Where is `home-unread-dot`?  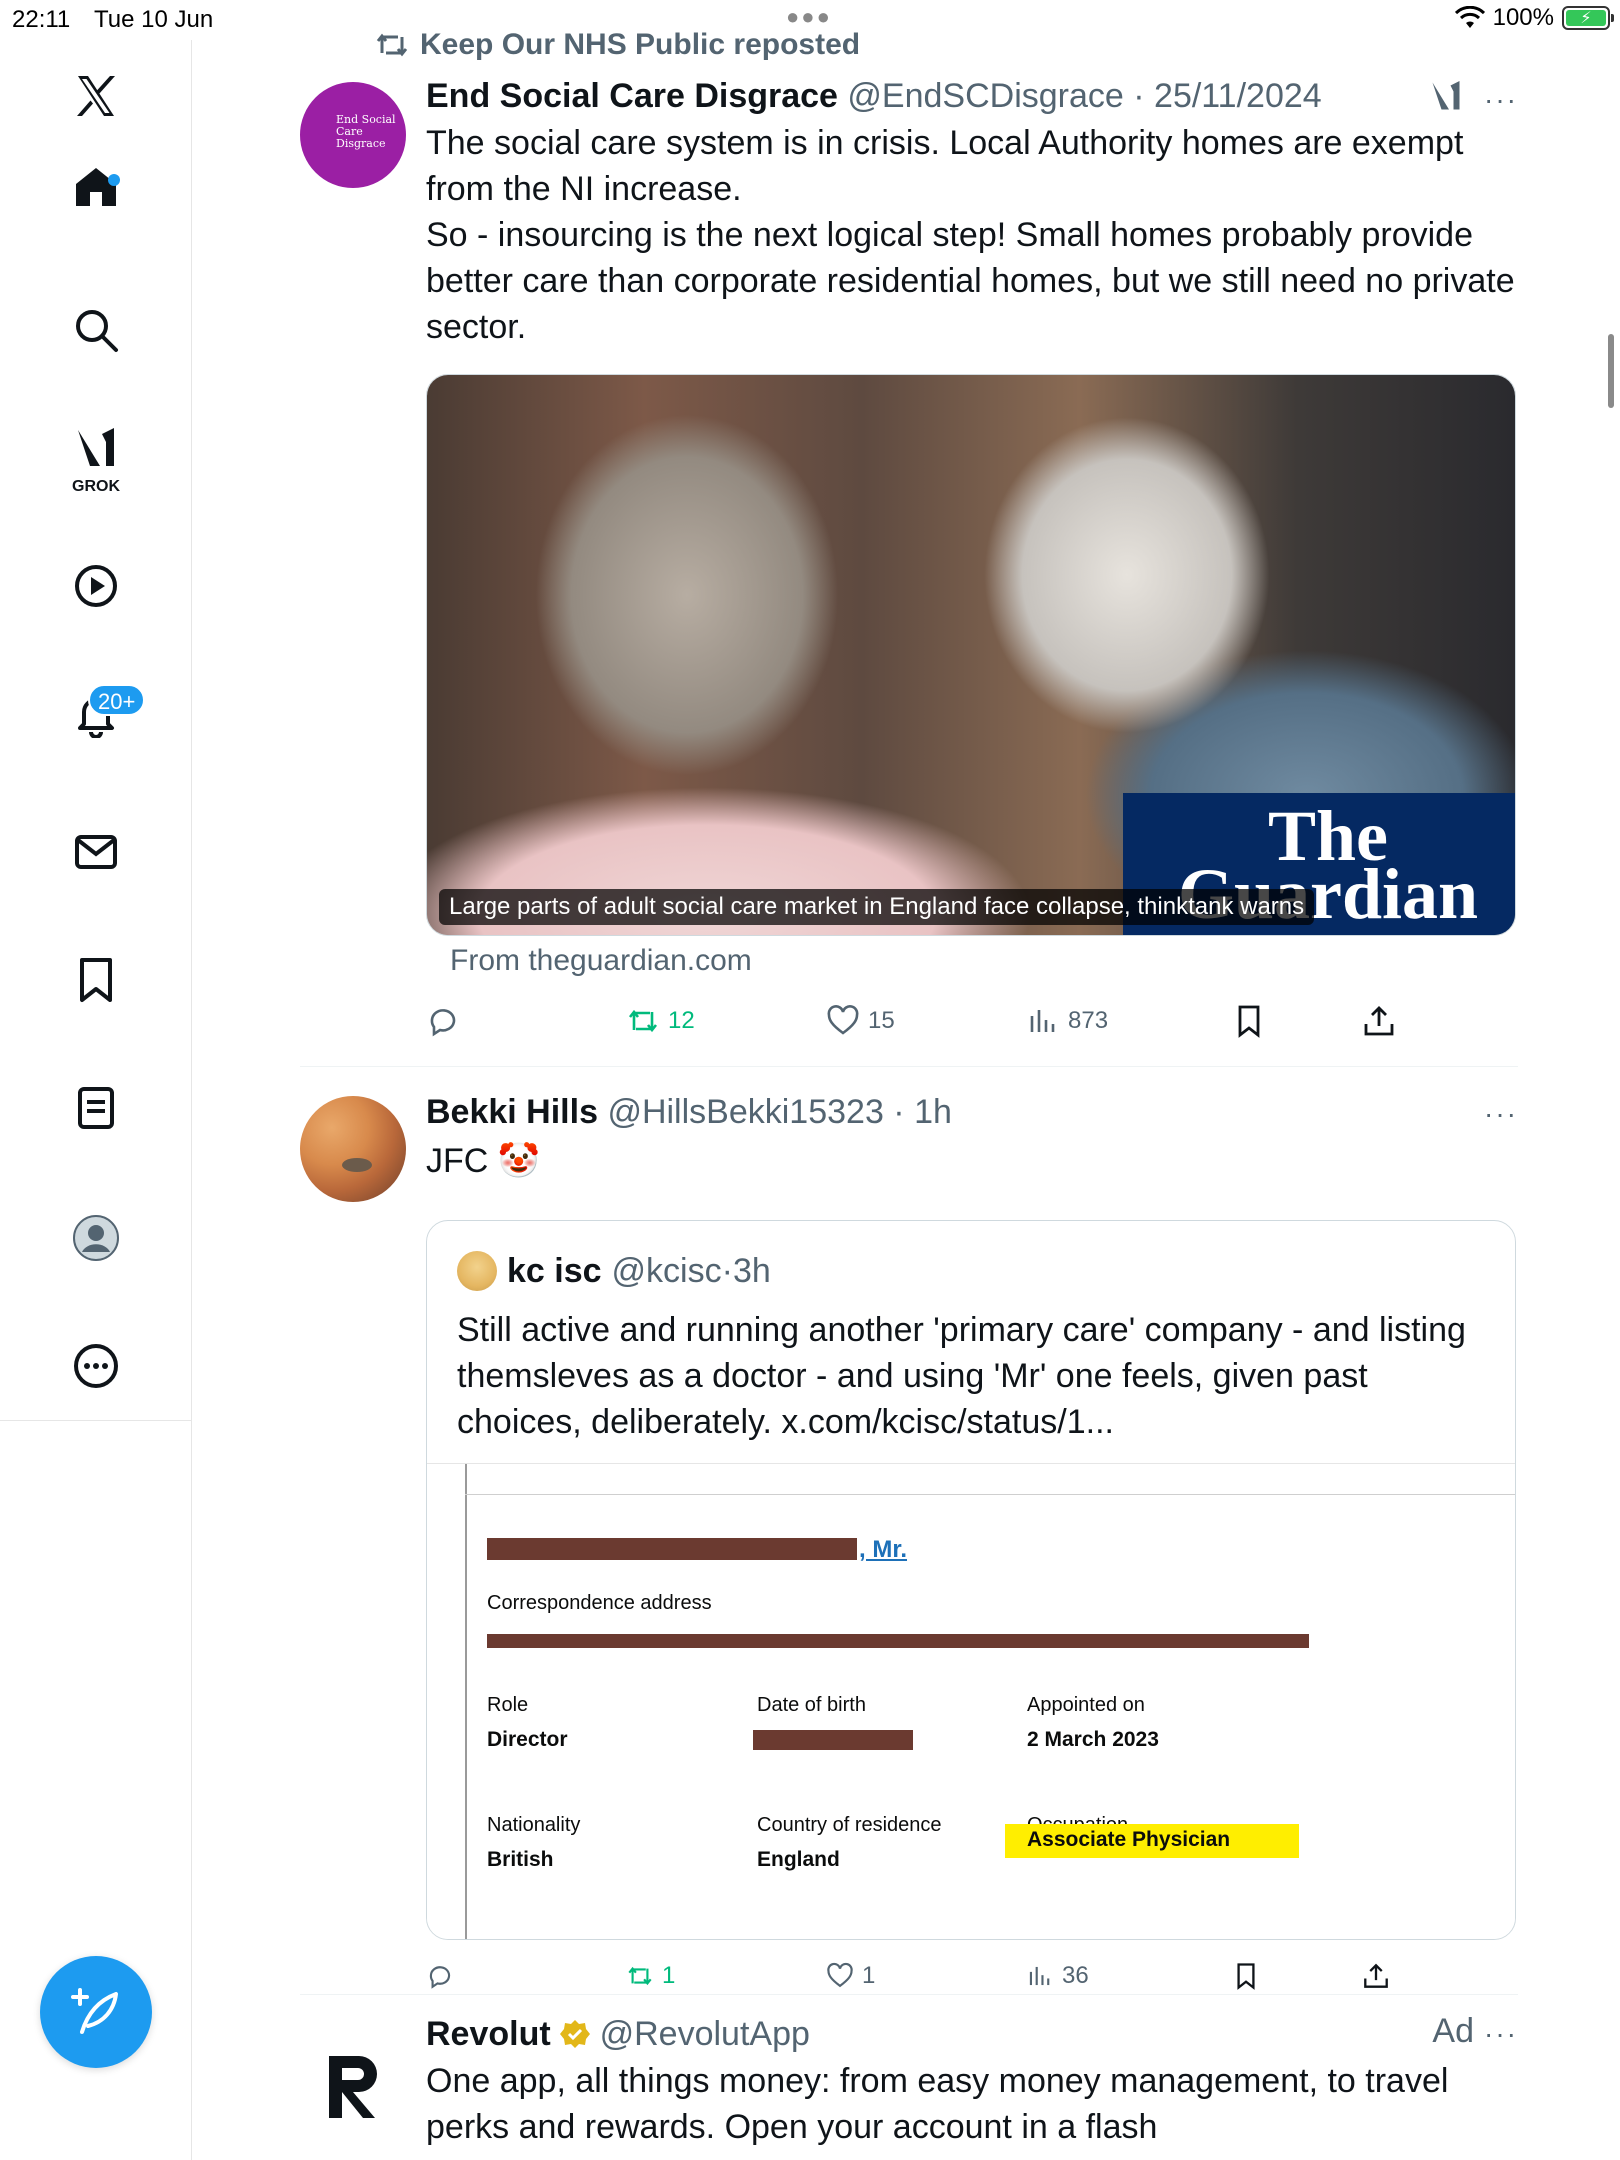
home-unread-dot is located at coordinates (114, 180).